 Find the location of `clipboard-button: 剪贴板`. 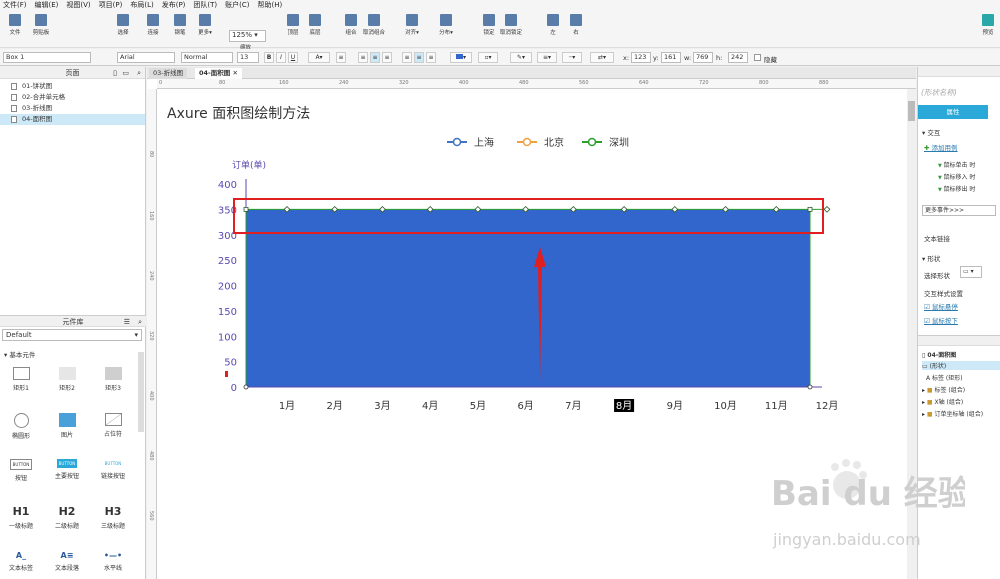

clipboard-button: 剪贴板 is located at coordinates (41, 25).